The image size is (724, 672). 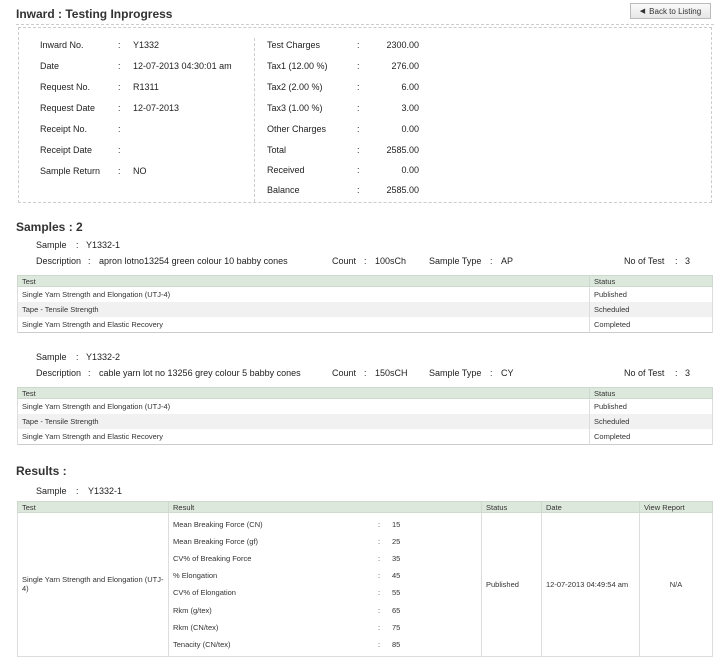 I want to click on measure-value: 45, so click(x=396, y=576).